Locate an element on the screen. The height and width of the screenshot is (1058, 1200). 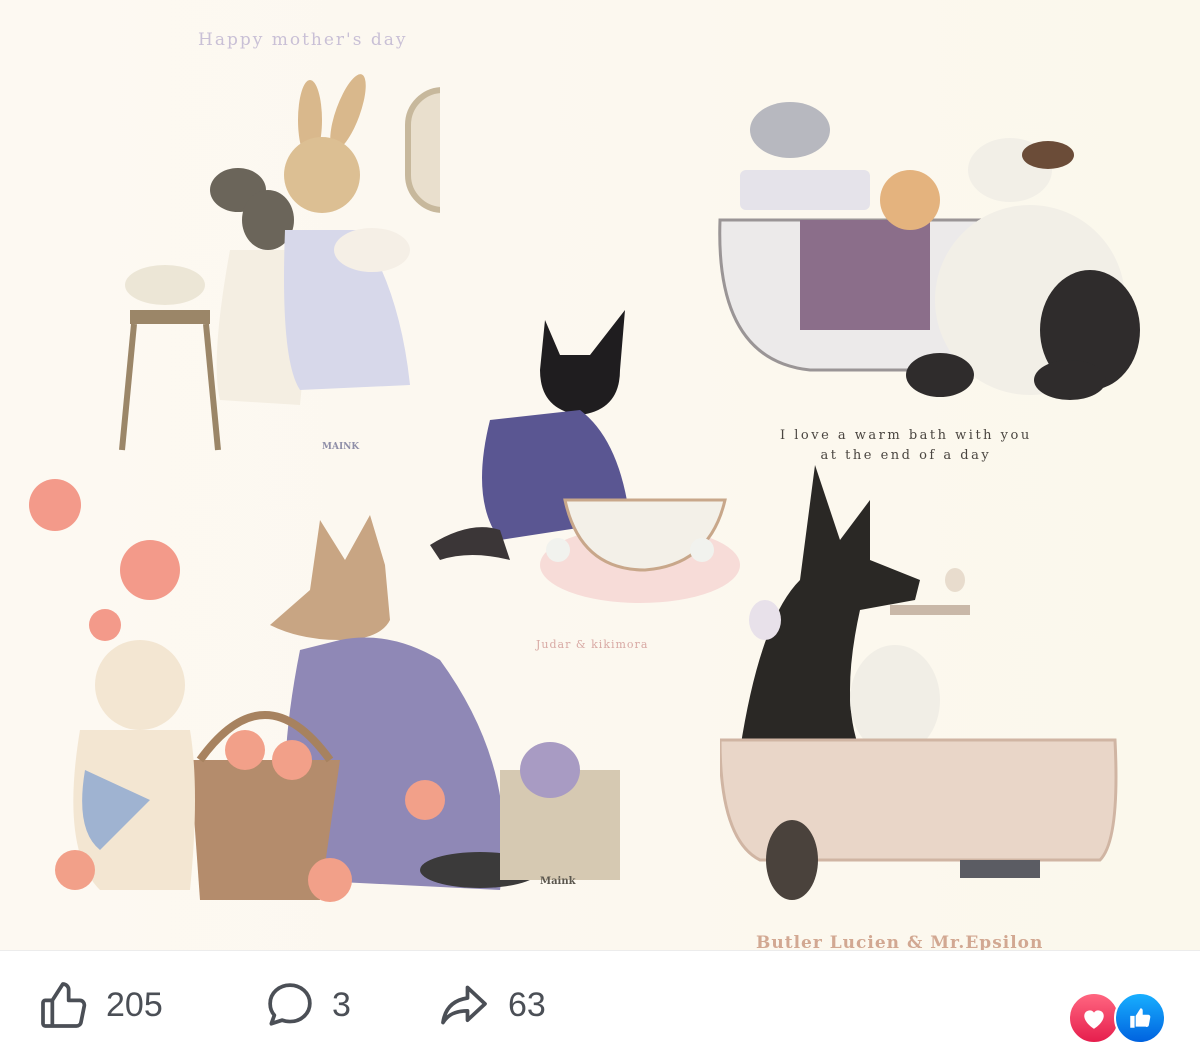
comment-button: 3 is located at coordinates (306, 1005).